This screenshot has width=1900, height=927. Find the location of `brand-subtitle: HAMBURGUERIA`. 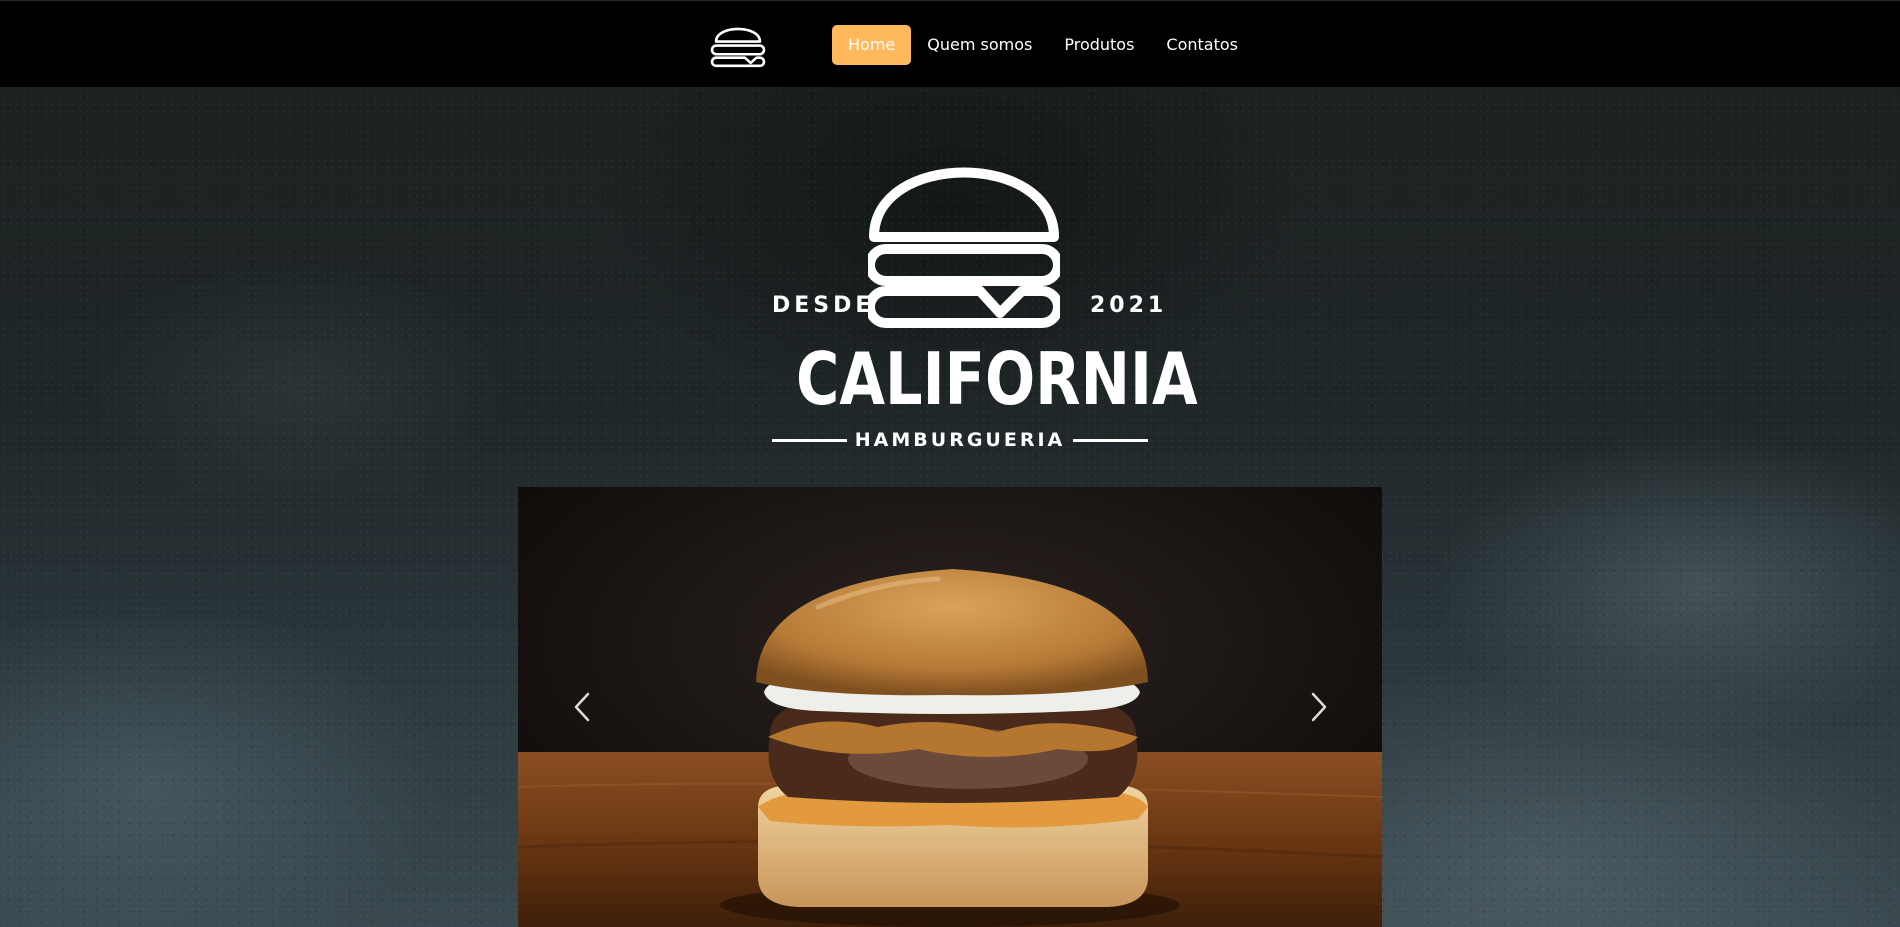

brand-subtitle: HAMBURGUERIA is located at coordinates (960, 440).